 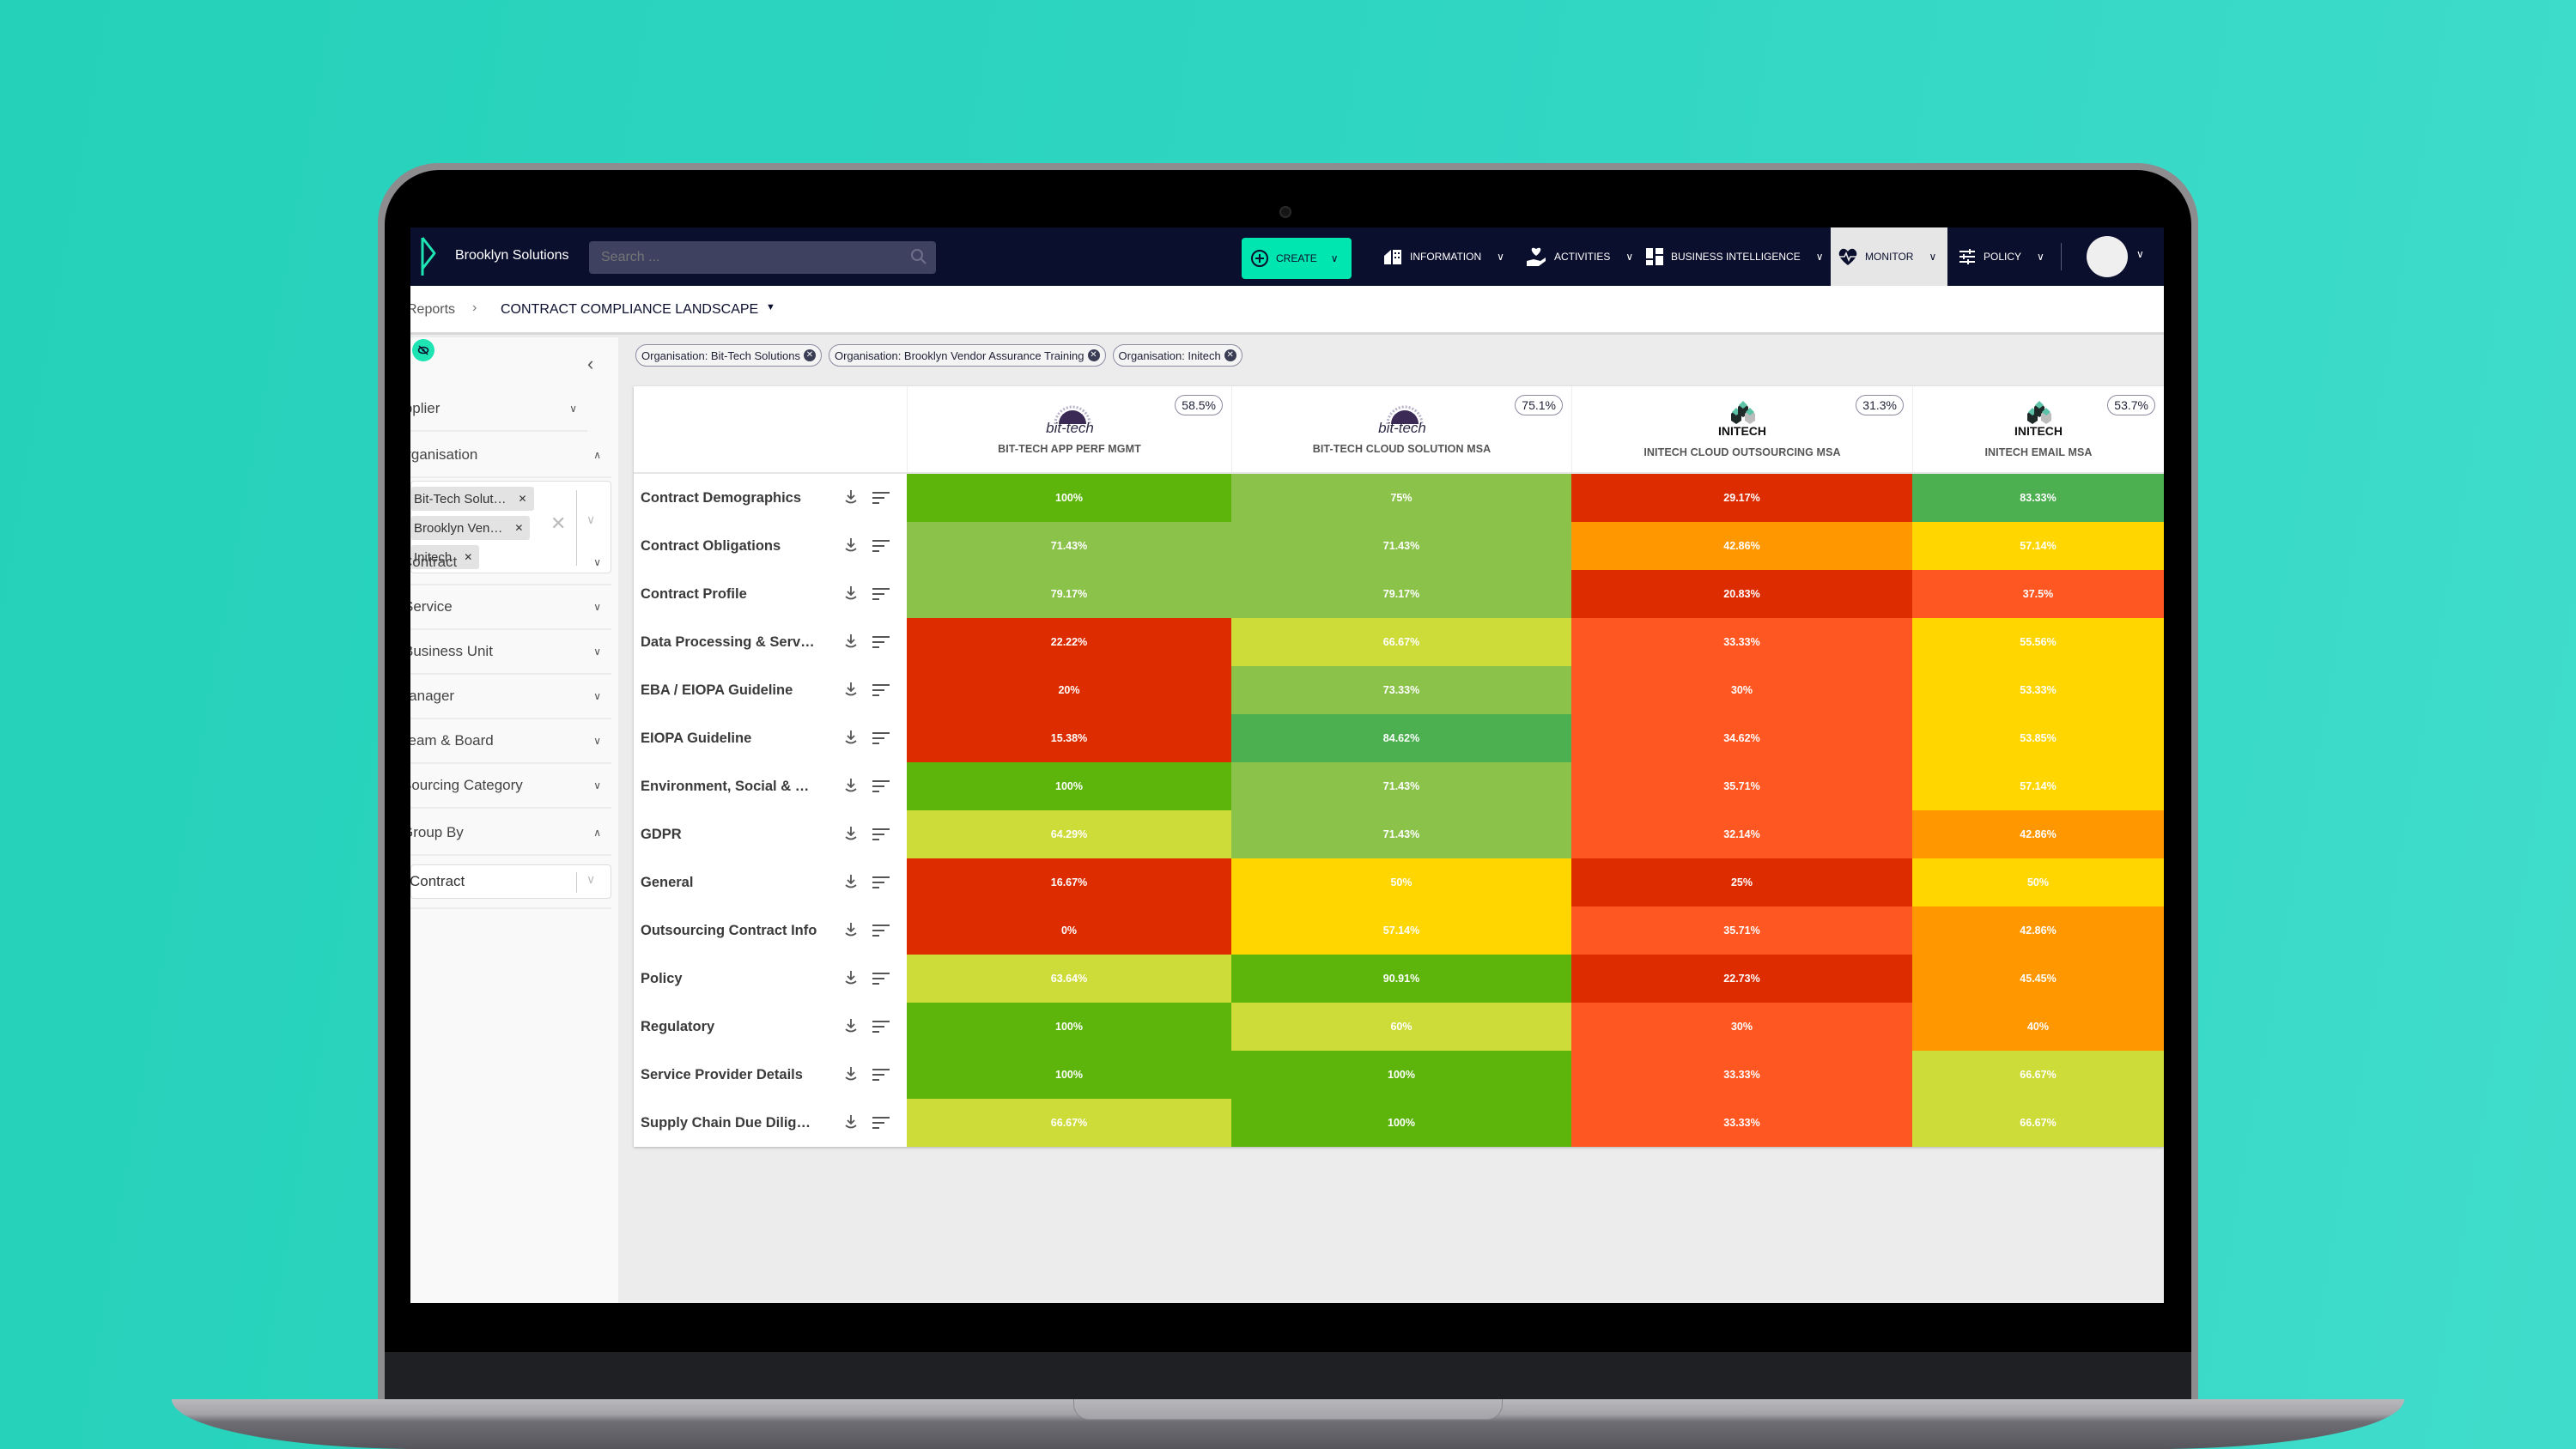 What do you see at coordinates (510, 881) in the screenshot?
I see `group-by-select: Contract ∨` at bounding box center [510, 881].